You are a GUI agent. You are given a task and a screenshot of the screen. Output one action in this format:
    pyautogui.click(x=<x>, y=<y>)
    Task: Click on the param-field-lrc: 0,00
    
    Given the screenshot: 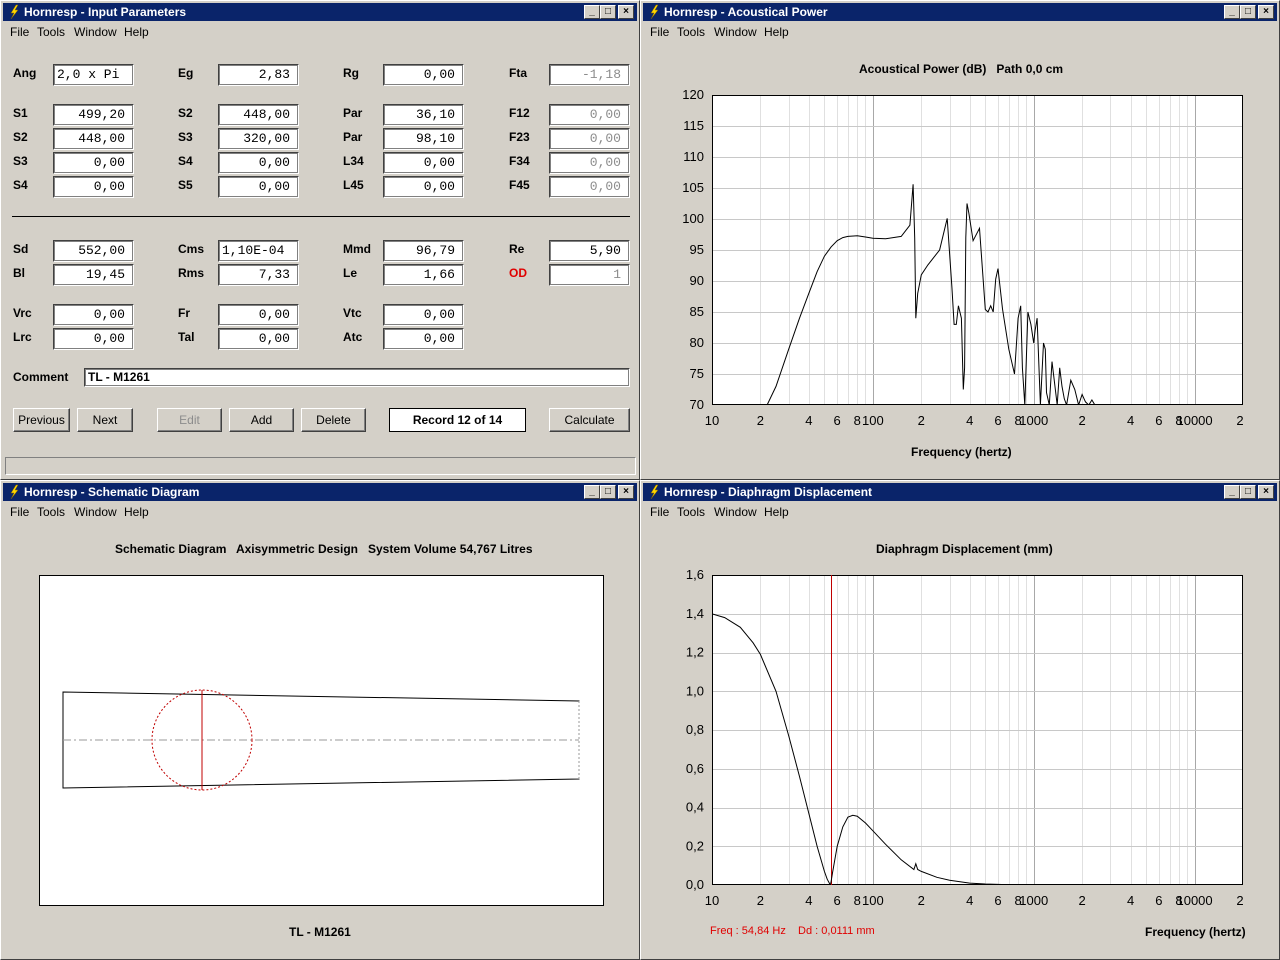 What is the action you would take?
    pyautogui.click(x=93, y=339)
    